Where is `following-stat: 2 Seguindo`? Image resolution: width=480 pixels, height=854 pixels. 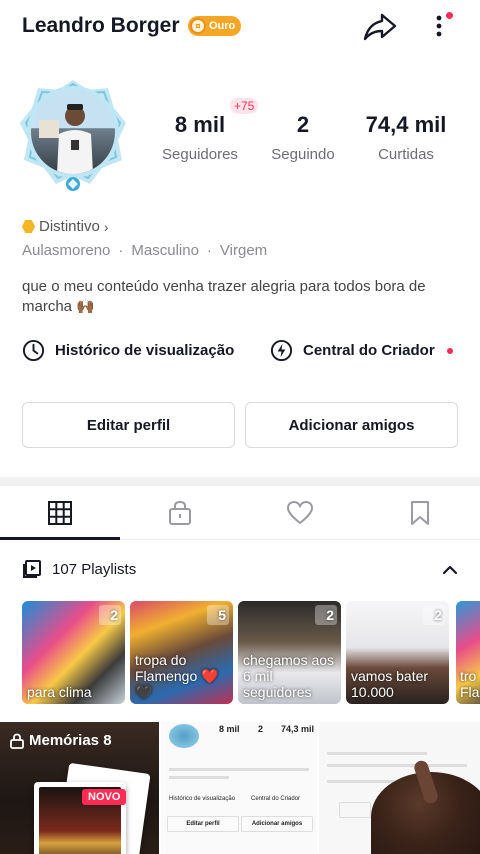 following-stat: 2 Seguindo is located at coordinates (303, 137).